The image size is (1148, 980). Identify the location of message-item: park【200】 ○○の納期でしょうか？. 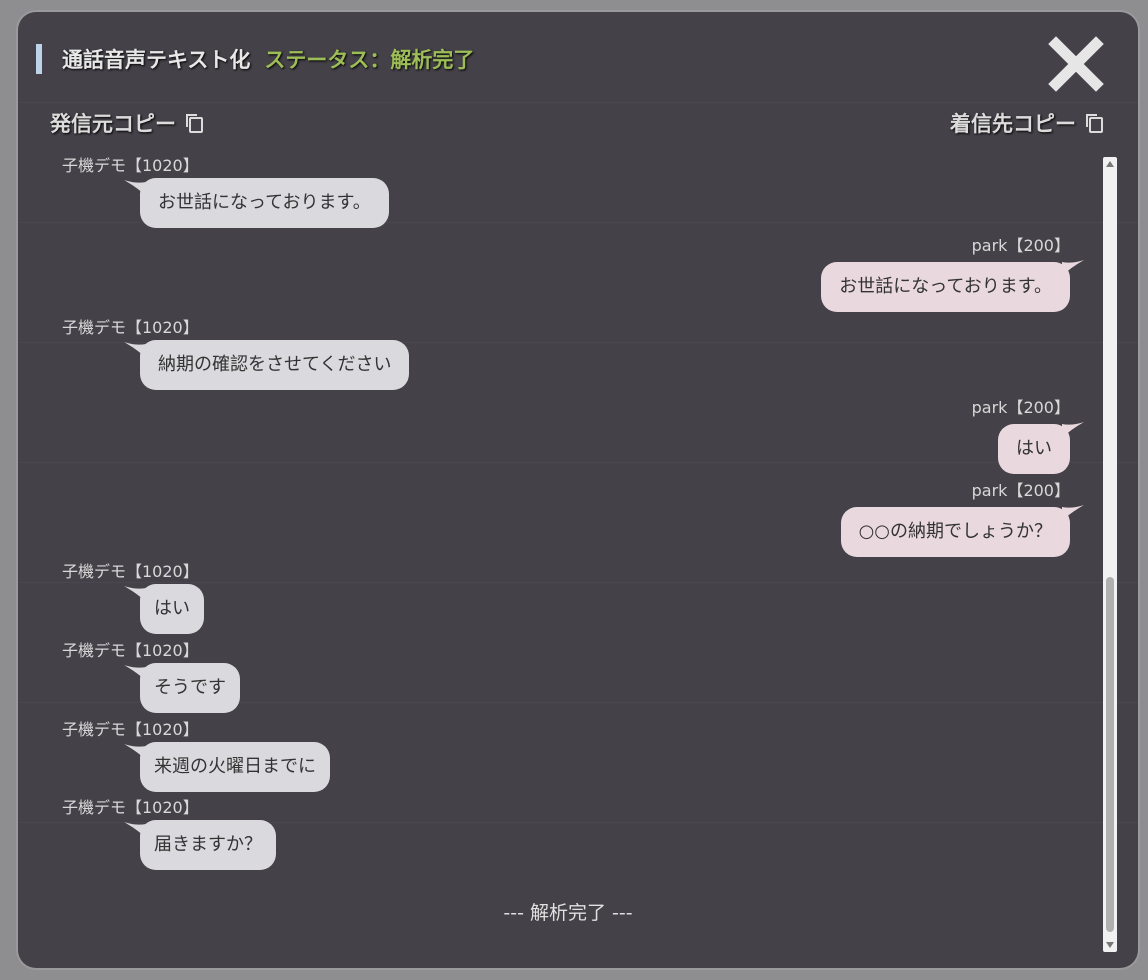
(851, 522).